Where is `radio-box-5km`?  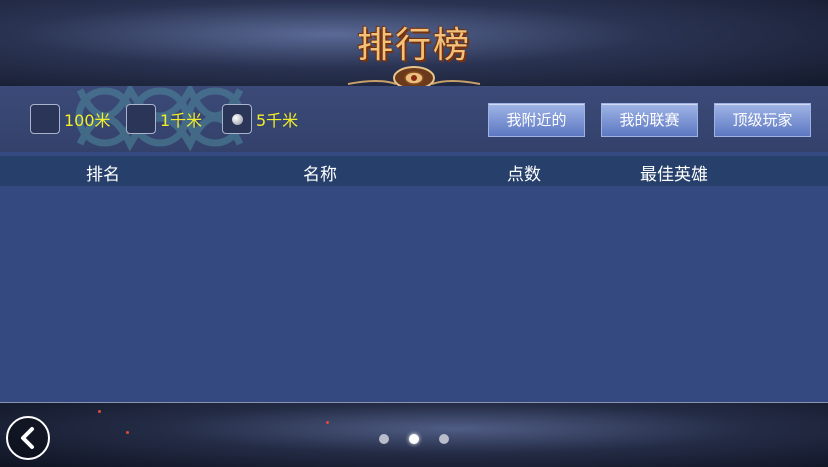
radio-box-5km is located at coordinates (237, 119).